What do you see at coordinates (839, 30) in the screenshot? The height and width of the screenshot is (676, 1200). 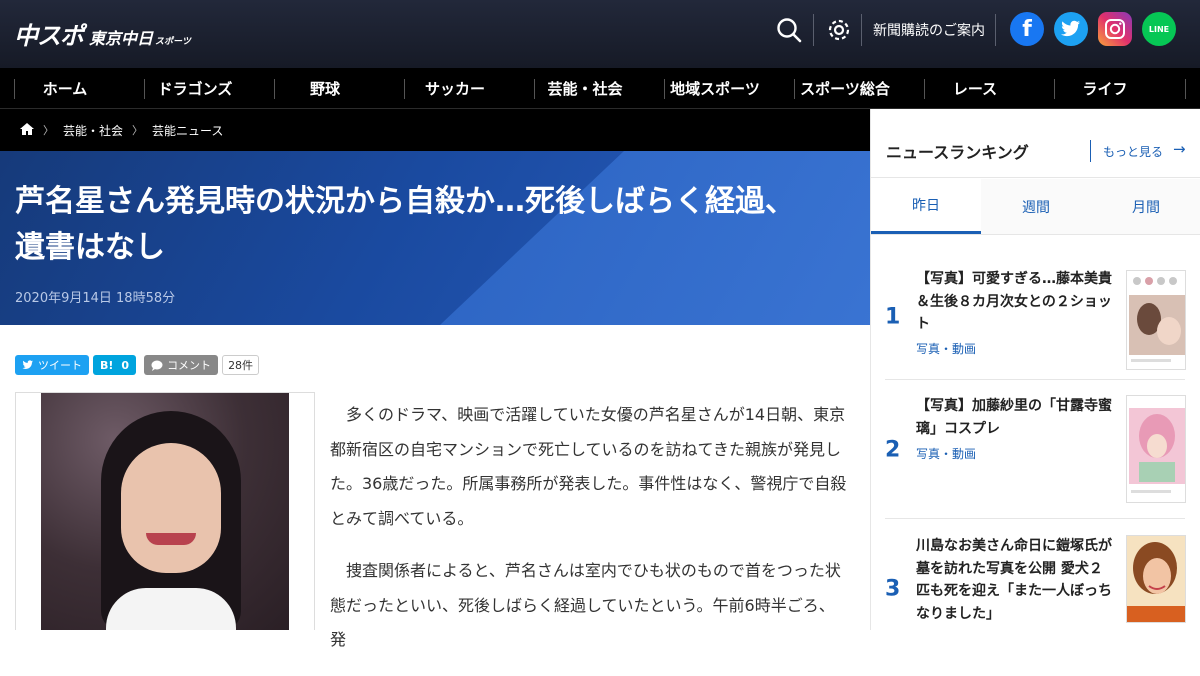 I see `gear-icon` at bounding box center [839, 30].